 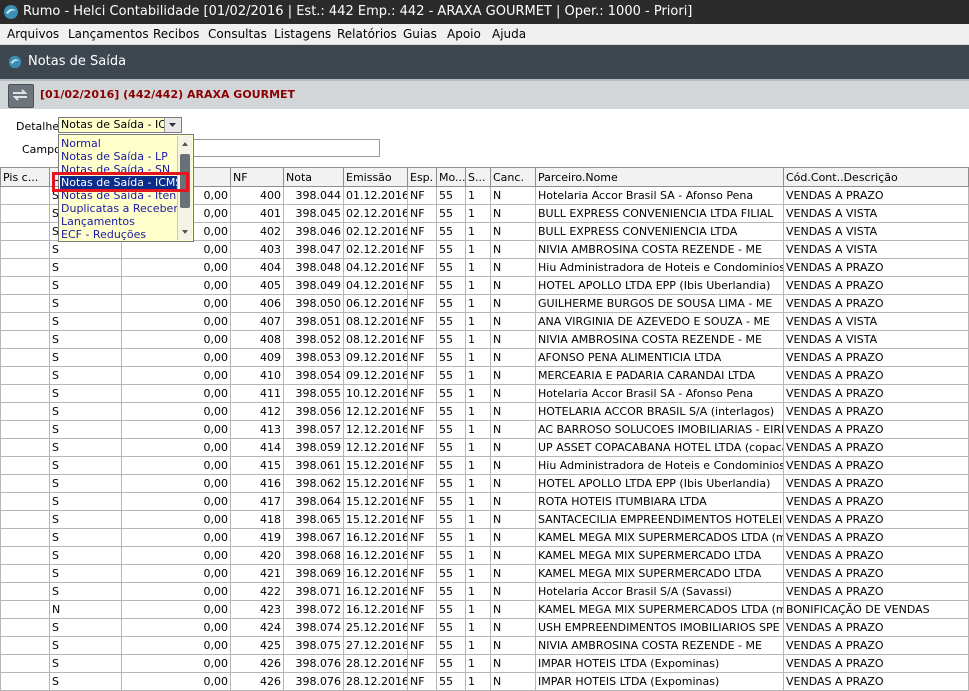 What do you see at coordinates (176, 34) in the screenshot?
I see `menu-recibos: Recibos` at bounding box center [176, 34].